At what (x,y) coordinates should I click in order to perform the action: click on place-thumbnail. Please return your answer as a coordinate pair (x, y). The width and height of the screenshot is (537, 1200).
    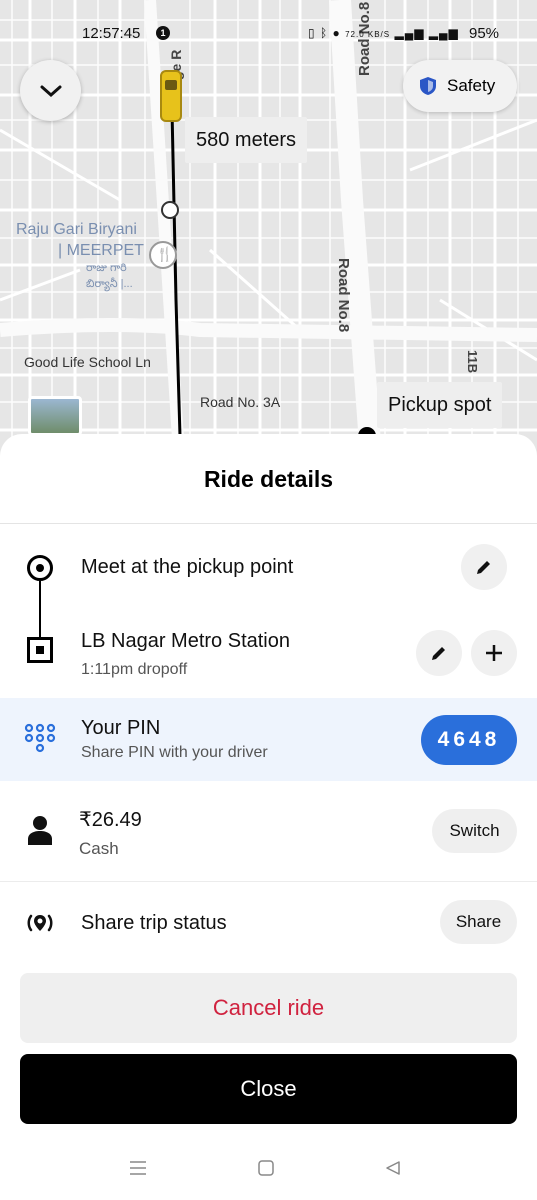
    Looking at the image, I should click on (55, 416).